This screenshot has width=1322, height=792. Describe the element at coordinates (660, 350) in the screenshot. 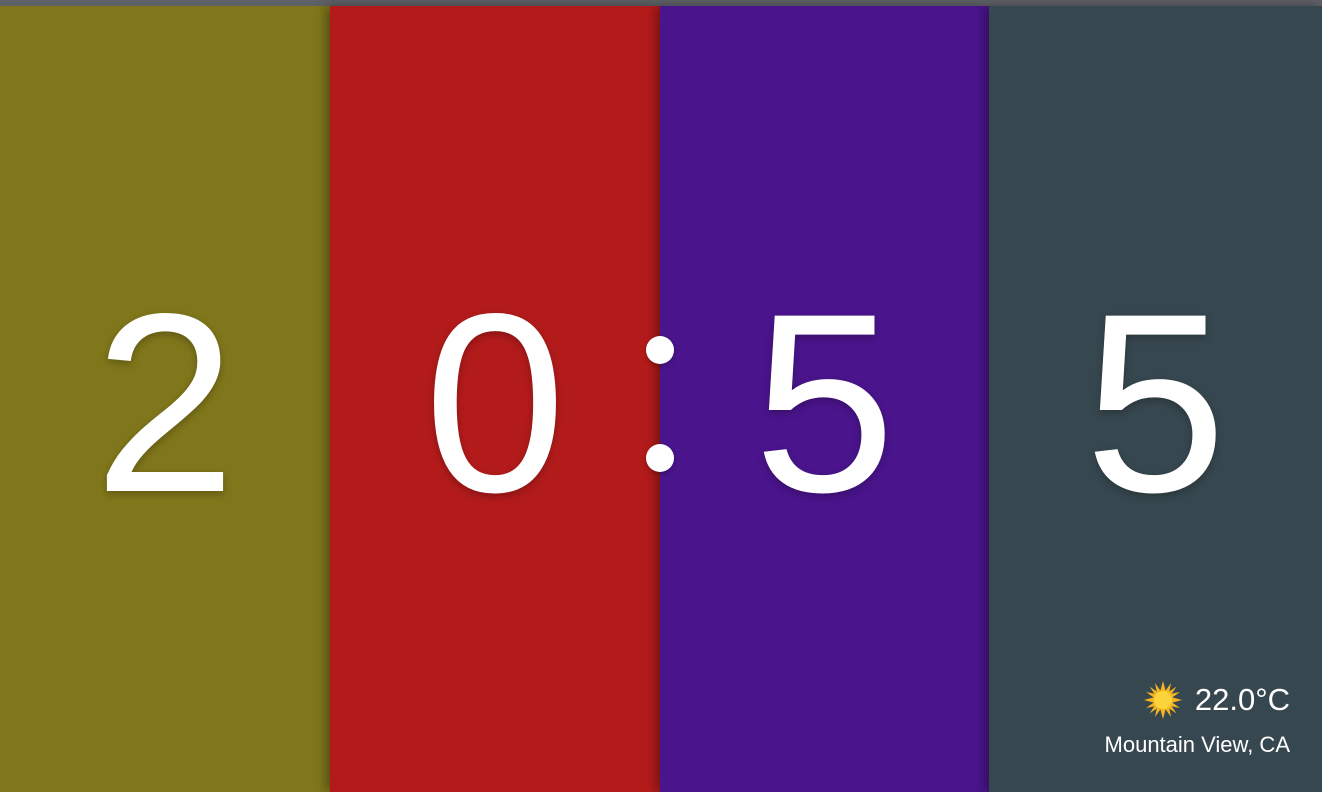

I see `separator-dot-top` at that location.